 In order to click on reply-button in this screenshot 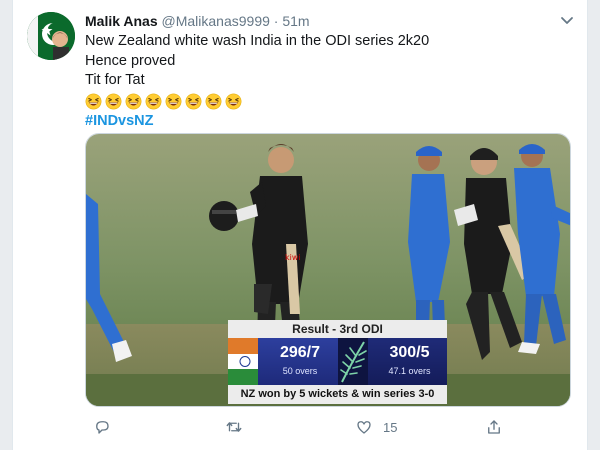, I will do `click(102, 427)`.